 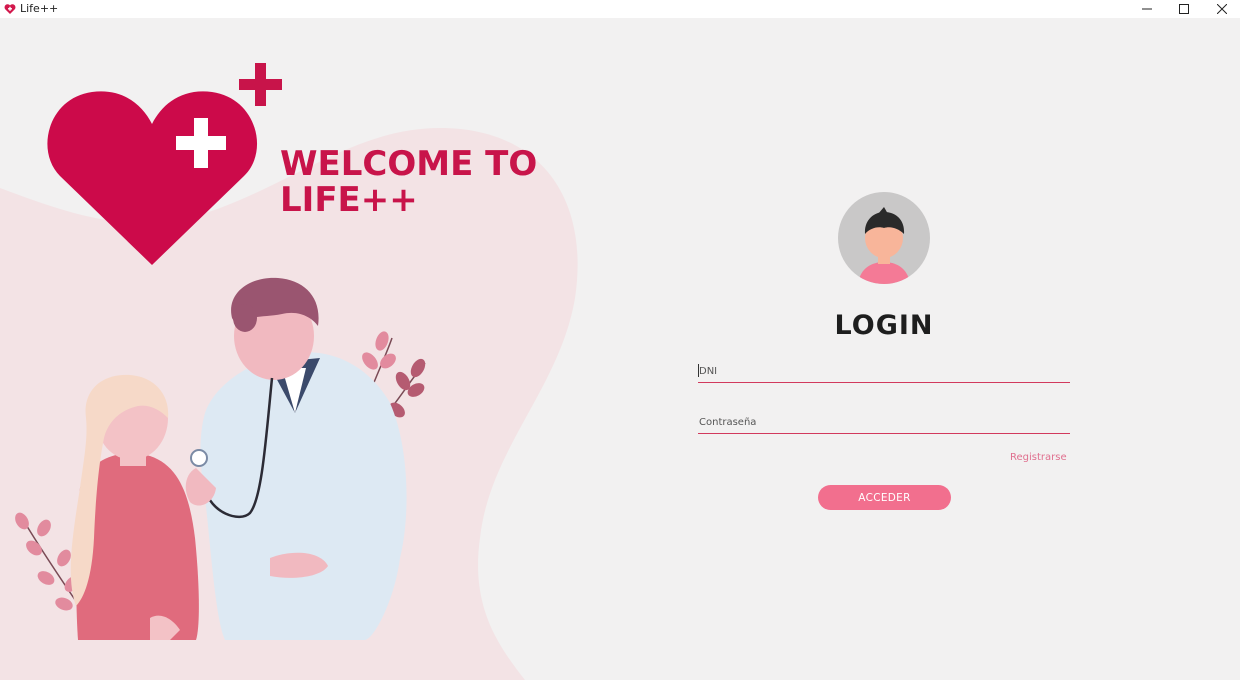 I want to click on minimize-button, so click(x=1147, y=9).